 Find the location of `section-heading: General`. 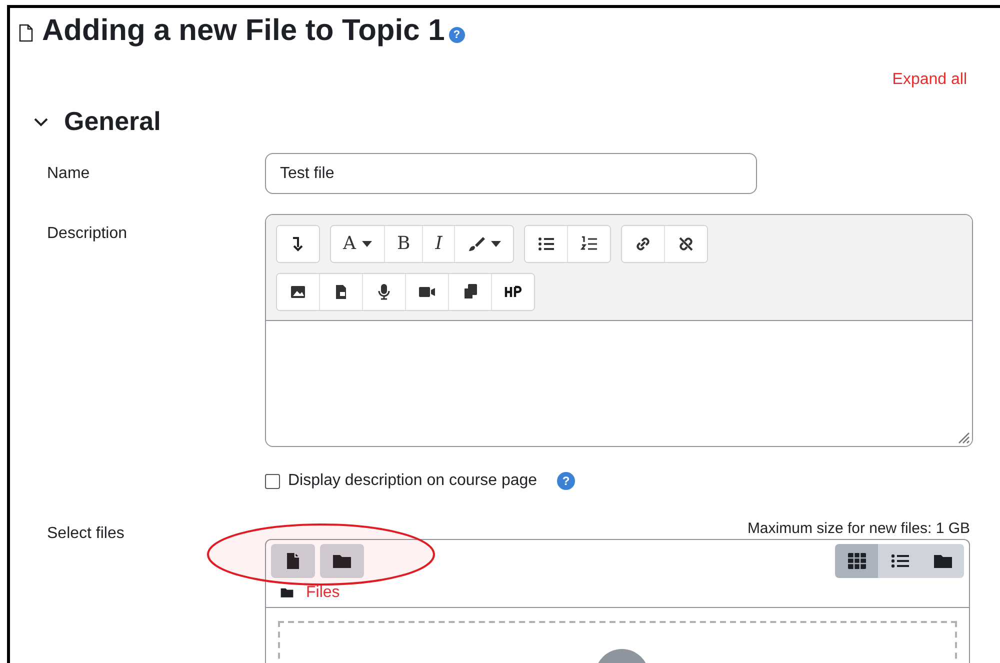

section-heading: General is located at coordinates (112, 121).